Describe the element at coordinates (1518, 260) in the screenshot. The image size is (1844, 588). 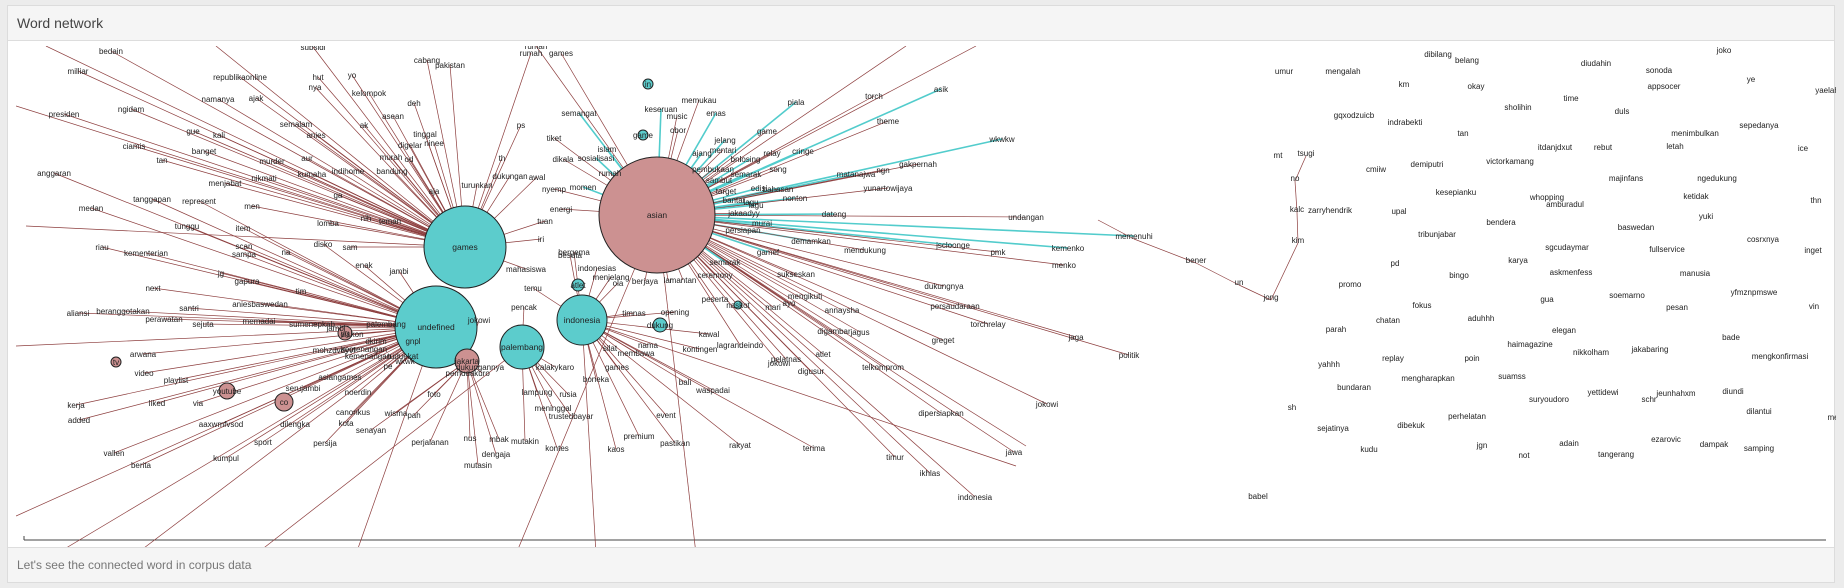
I see `word-label: karya` at that location.